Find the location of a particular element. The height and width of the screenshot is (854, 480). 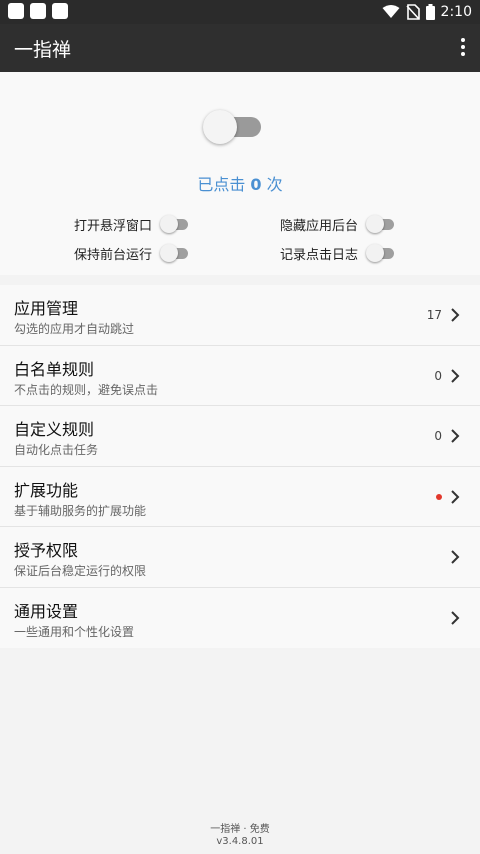

option-label: 打开悬浮窗口 is located at coordinates (112, 226).